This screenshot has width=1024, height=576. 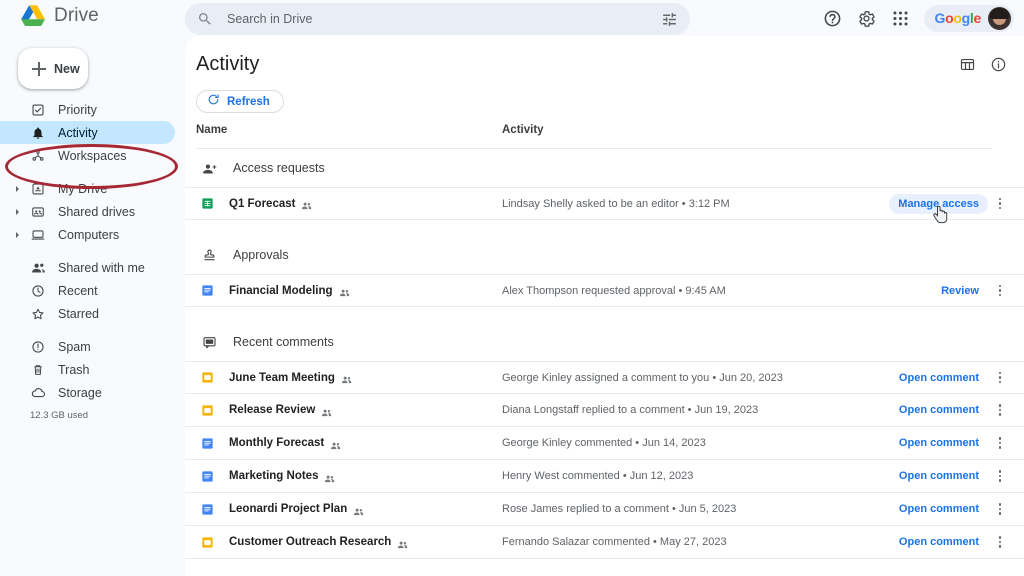 What do you see at coordinates (960, 291) in the screenshot?
I see `row-action-button: Review` at bounding box center [960, 291].